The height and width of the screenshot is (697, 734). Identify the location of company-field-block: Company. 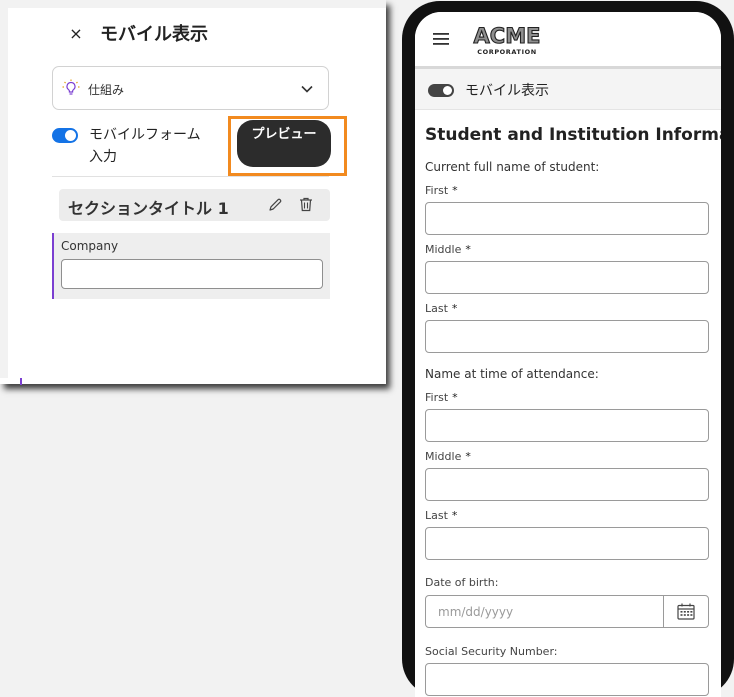
(191, 266).